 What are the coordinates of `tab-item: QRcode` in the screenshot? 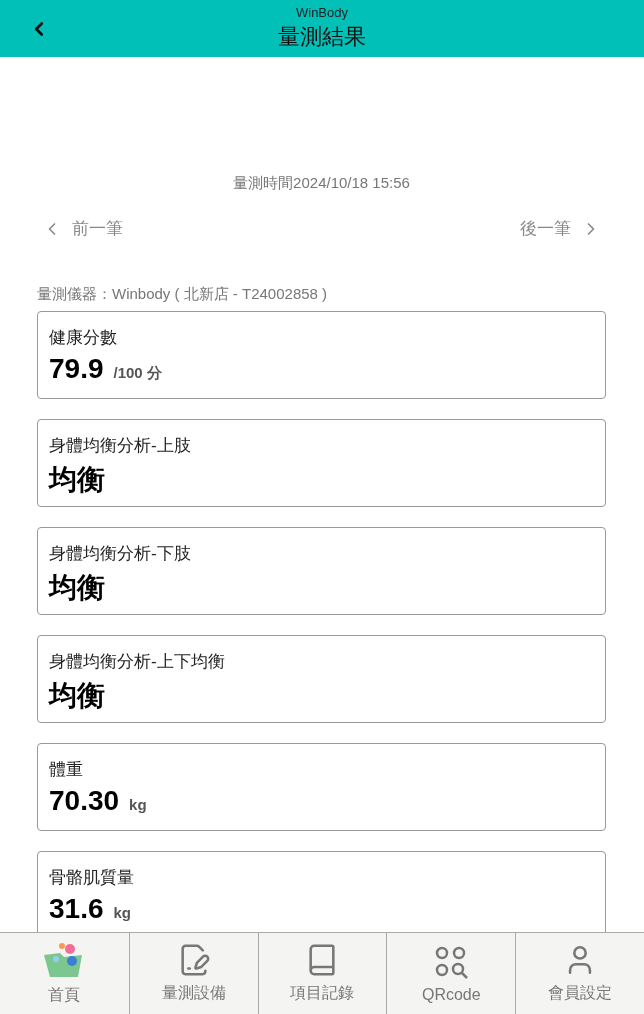 It's located at (451, 973).